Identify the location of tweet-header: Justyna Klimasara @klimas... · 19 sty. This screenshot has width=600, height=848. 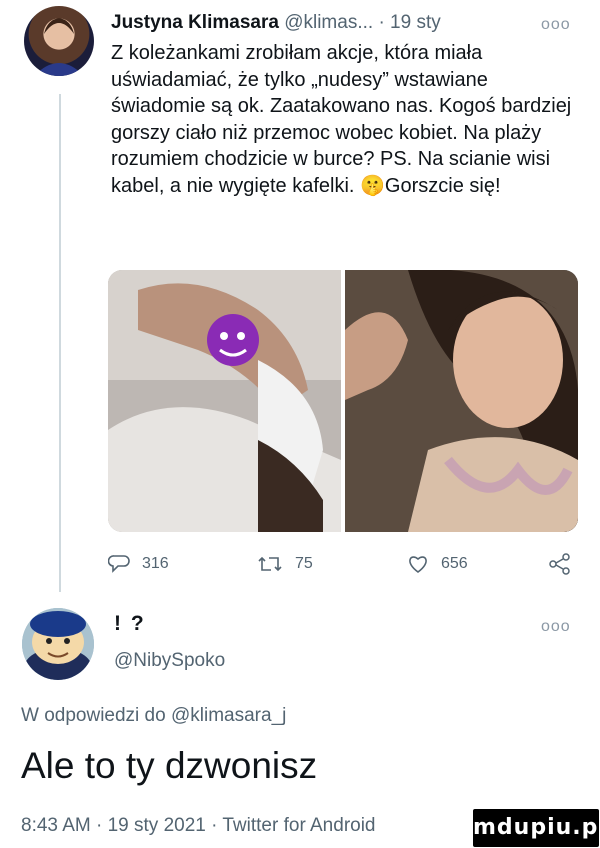
(276, 23).